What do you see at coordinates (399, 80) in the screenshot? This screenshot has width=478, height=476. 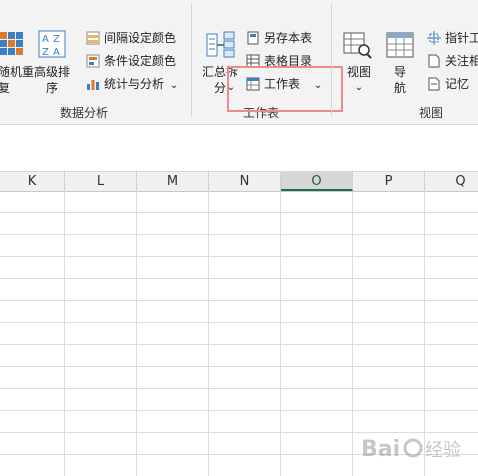 I see `navigation-label: 导航` at bounding box center [399, 80].